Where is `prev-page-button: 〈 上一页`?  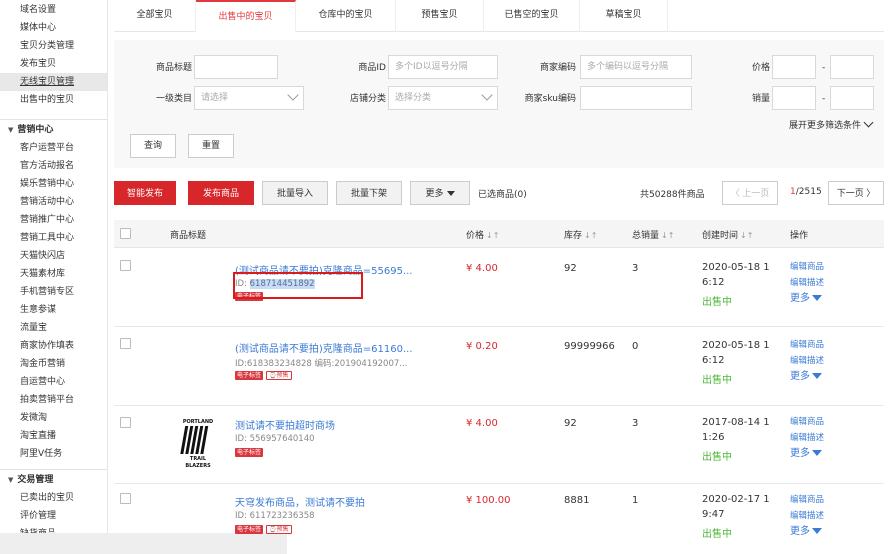
prev-page-button: 〈 上一页 is located at coordinates (750, 193).